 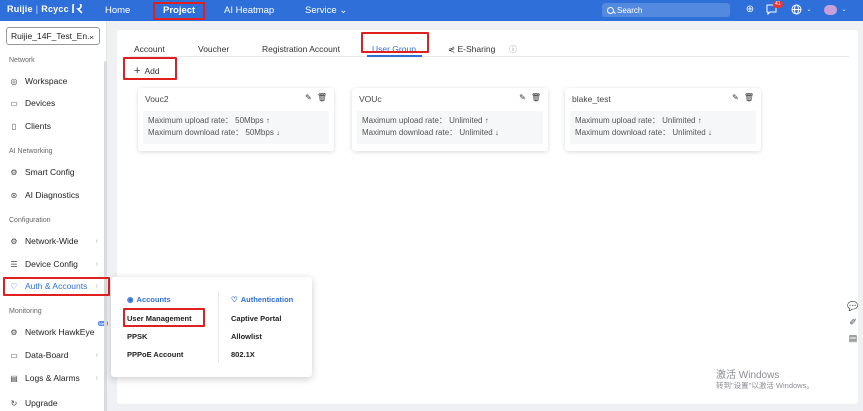 What do you see at coordinates (796, 10) in the screenshot?
I see `globe-icon` at bounding box center [796, 10].